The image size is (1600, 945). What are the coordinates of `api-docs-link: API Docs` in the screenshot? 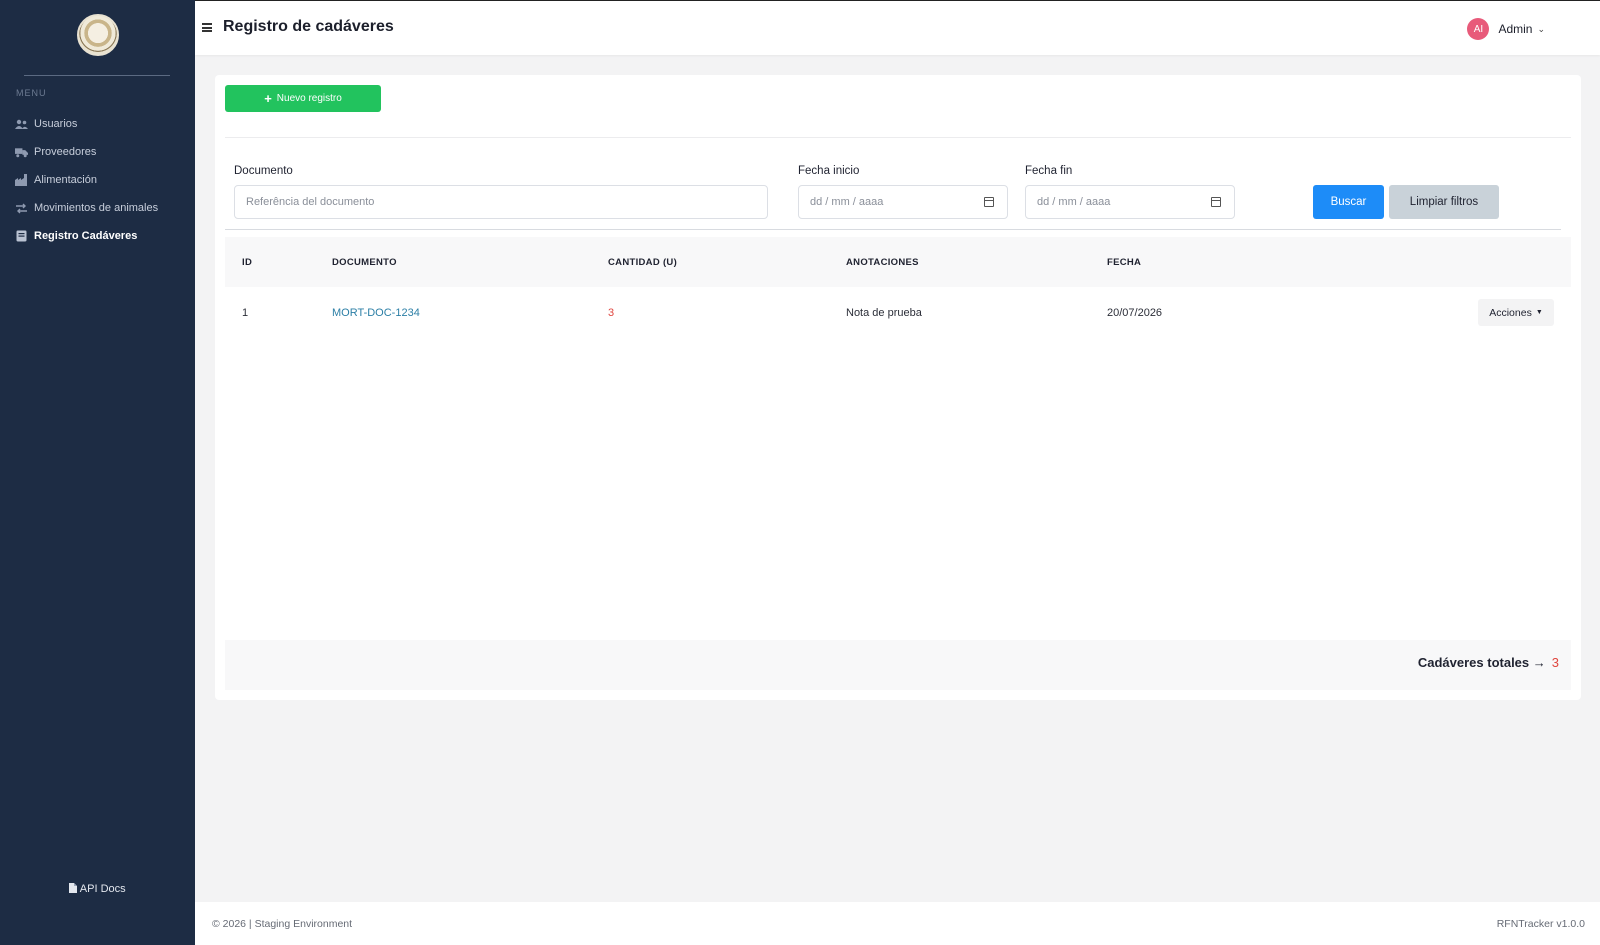 It's located at (97, 889).